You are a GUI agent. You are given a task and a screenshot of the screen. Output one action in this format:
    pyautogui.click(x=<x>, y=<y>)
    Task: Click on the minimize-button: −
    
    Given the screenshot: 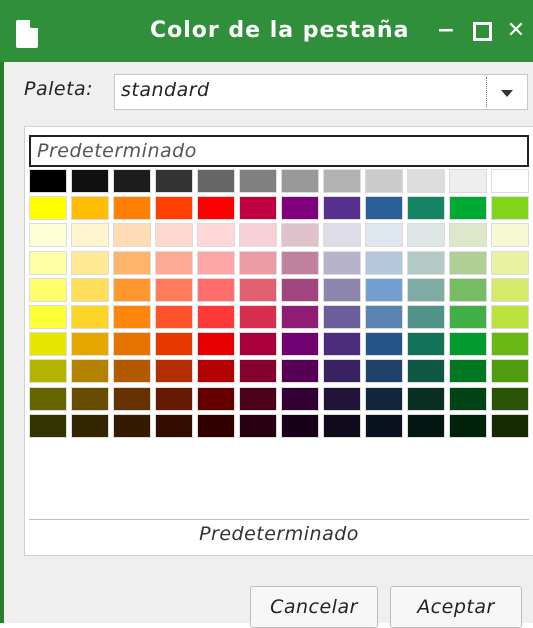 What is the action you would take?
    pyautogui.click(x=446, y=31)
    